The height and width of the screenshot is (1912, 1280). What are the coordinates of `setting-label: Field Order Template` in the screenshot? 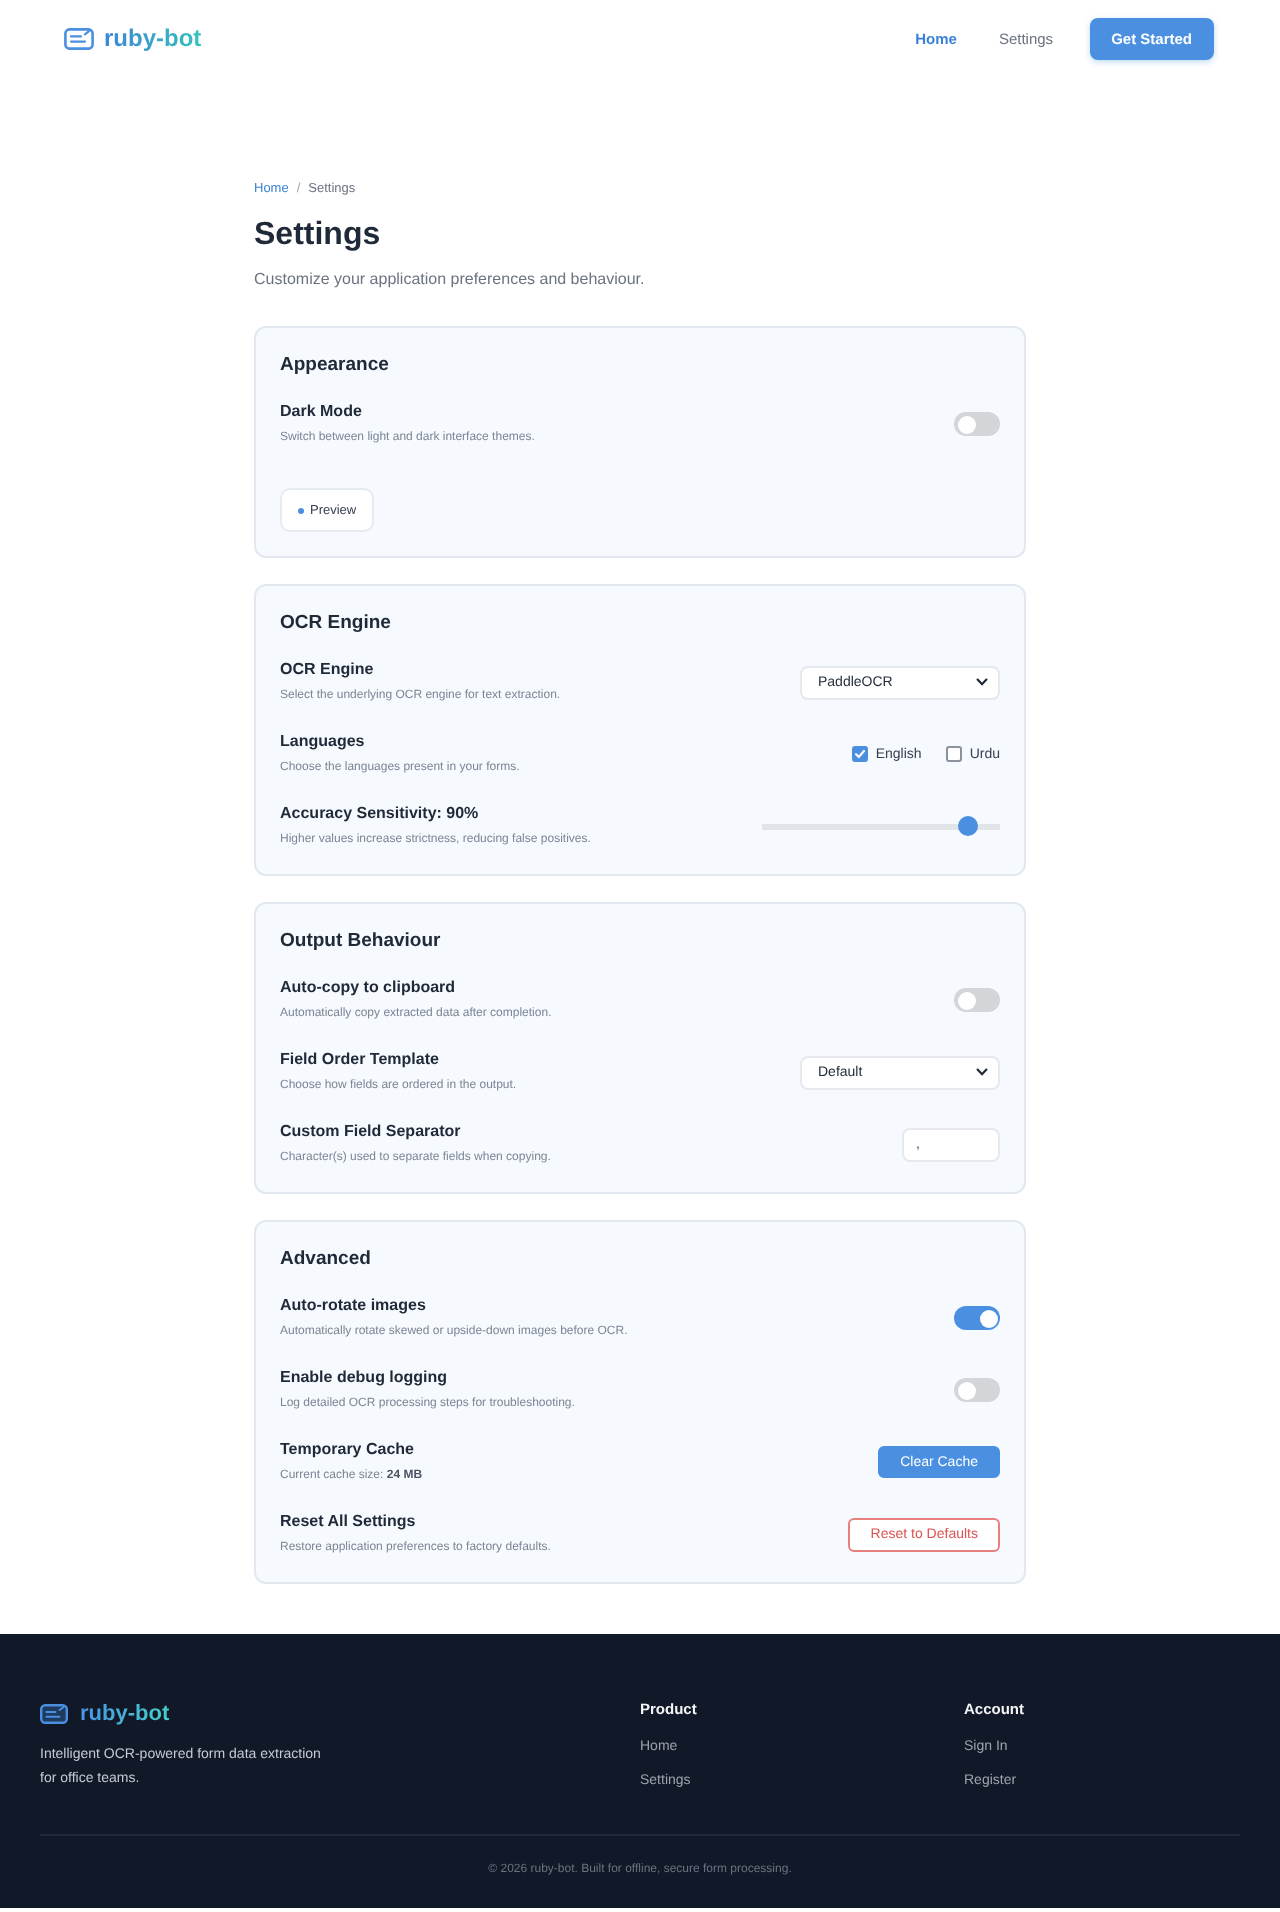 It's located at (360, 1060).